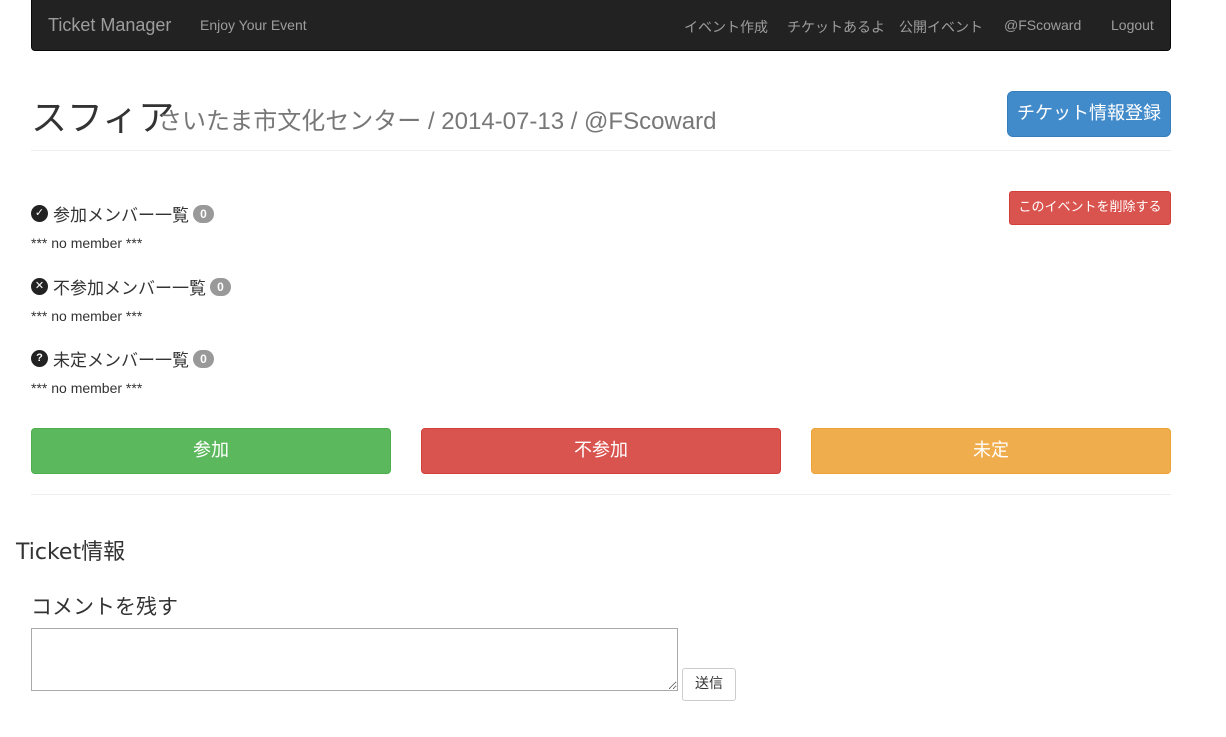 This screenshot has height=737, width=1226. What do you see at coordinates (1090, 208) in the screenshot?
I see `delete-event-button: このイベントを削除する` at bounding box center [1090, 208].